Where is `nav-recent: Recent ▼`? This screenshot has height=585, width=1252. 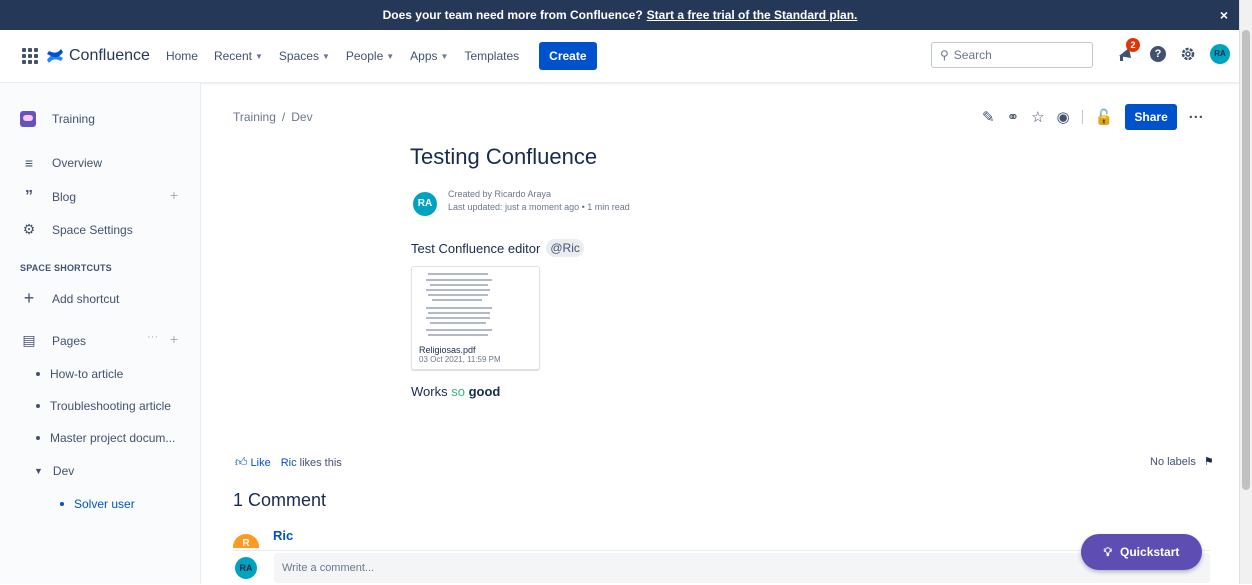
nav-recent: Recent ▼ is located at coordinates (238, 56).